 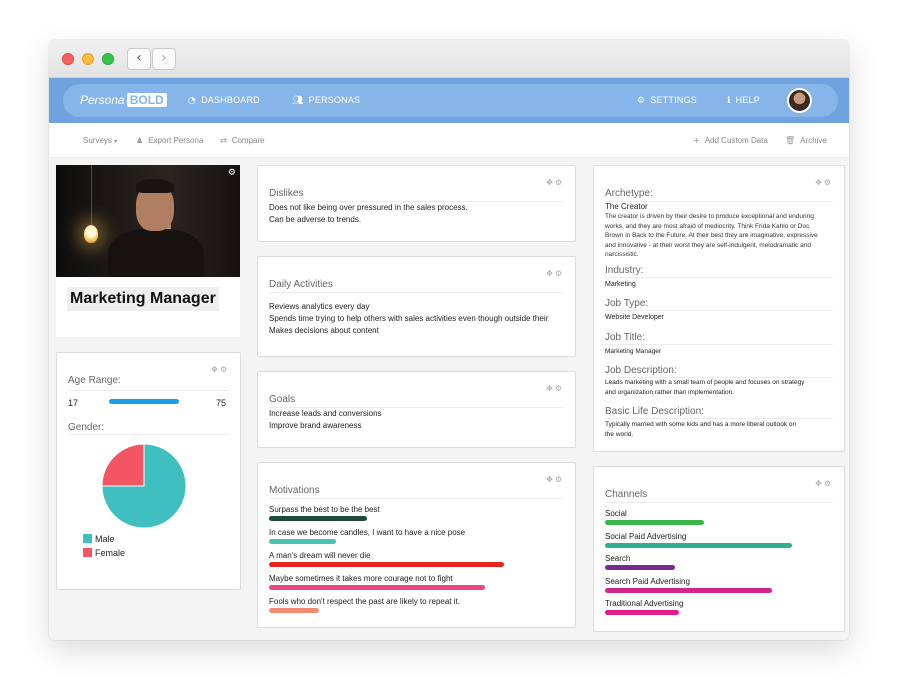 I want to click on pie-slice-female, so click(x=123, y=465).